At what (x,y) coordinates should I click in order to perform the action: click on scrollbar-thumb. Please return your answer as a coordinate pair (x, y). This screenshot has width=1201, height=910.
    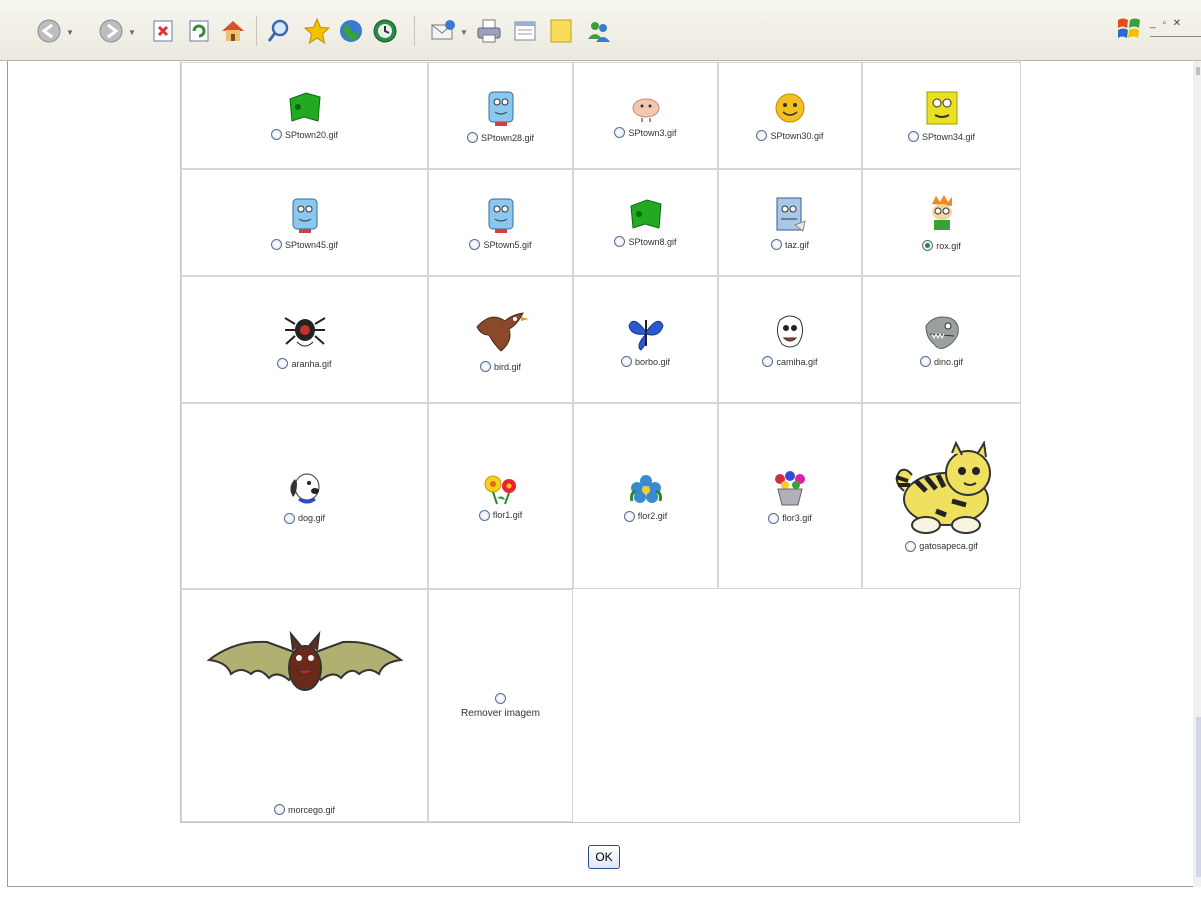
    Looking at the image, I should click on (1198, 797).